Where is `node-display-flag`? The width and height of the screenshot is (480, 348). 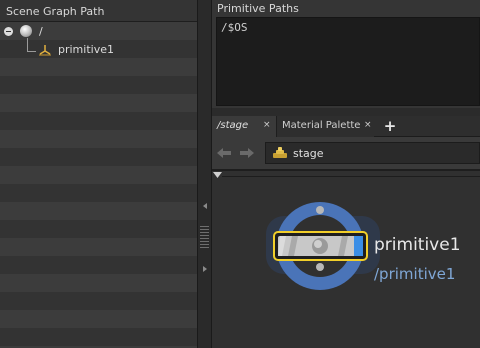 node-display-flag is located at coordinates (358, 246).